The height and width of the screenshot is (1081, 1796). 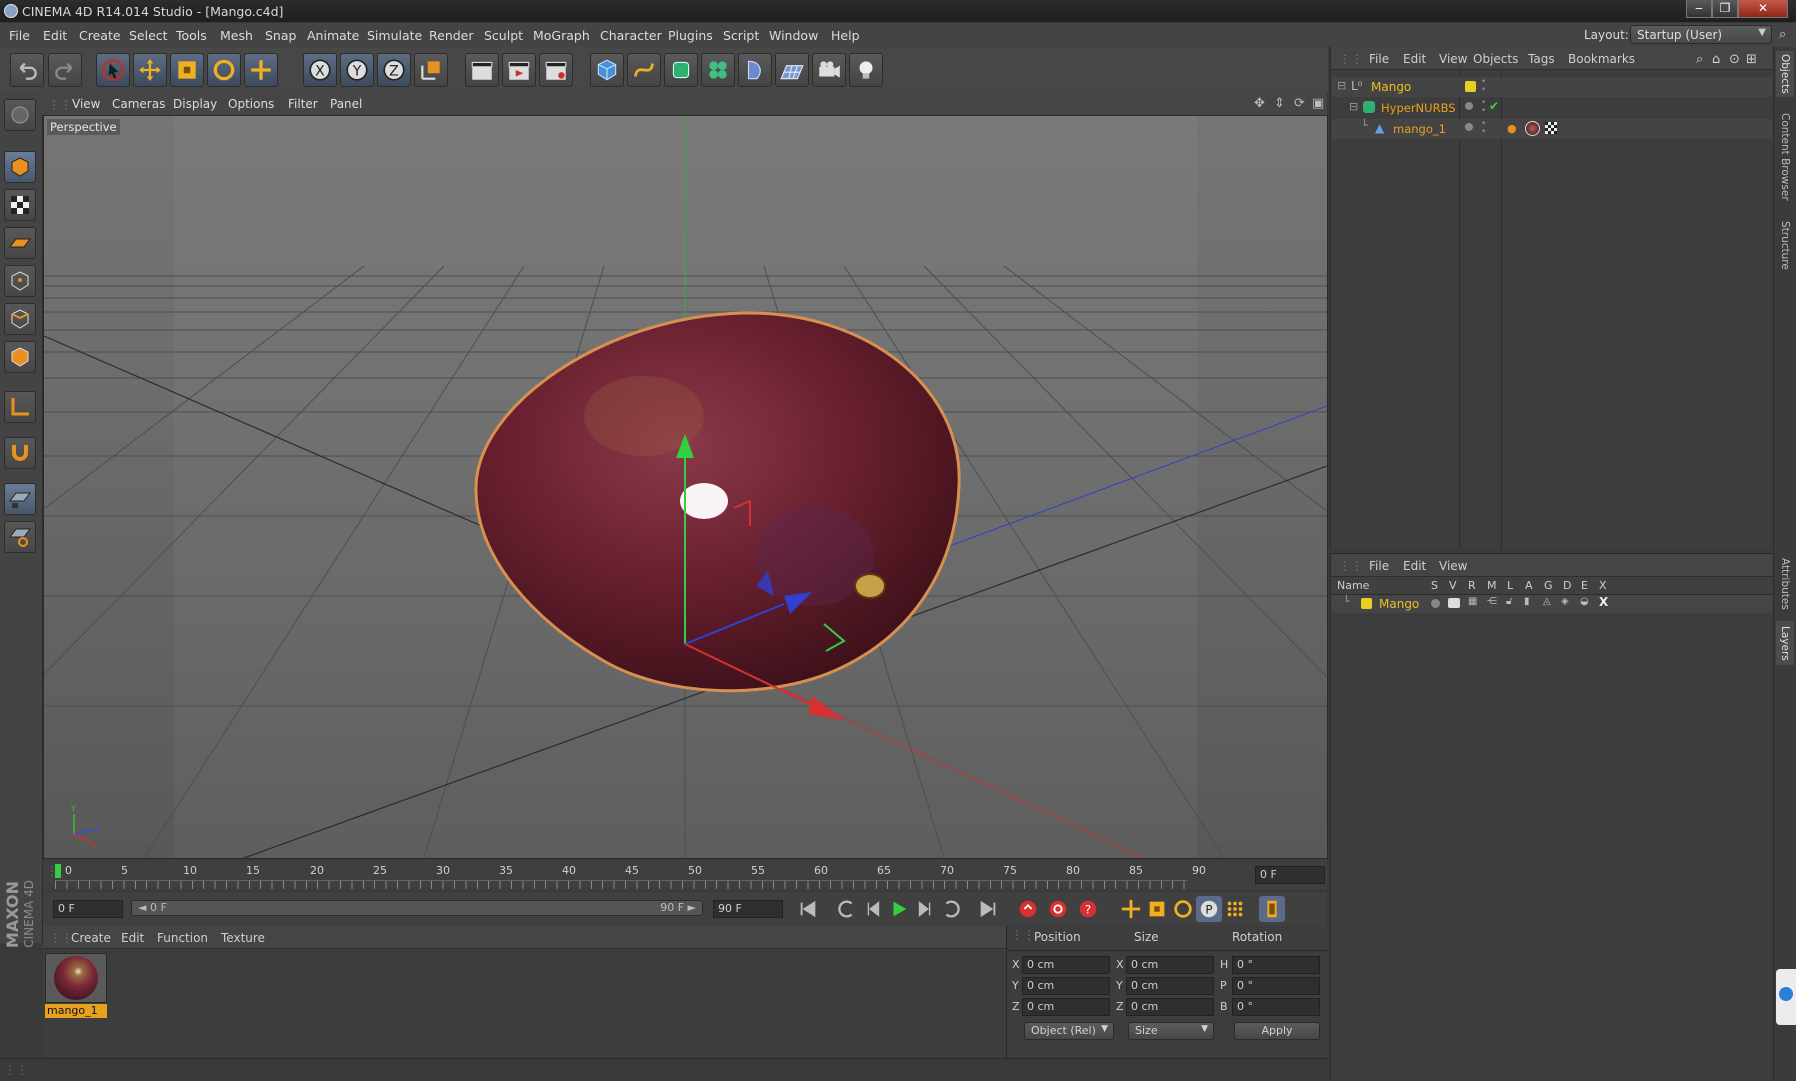 I want to click on close-button: ✕, so click(x=1763, y=9).